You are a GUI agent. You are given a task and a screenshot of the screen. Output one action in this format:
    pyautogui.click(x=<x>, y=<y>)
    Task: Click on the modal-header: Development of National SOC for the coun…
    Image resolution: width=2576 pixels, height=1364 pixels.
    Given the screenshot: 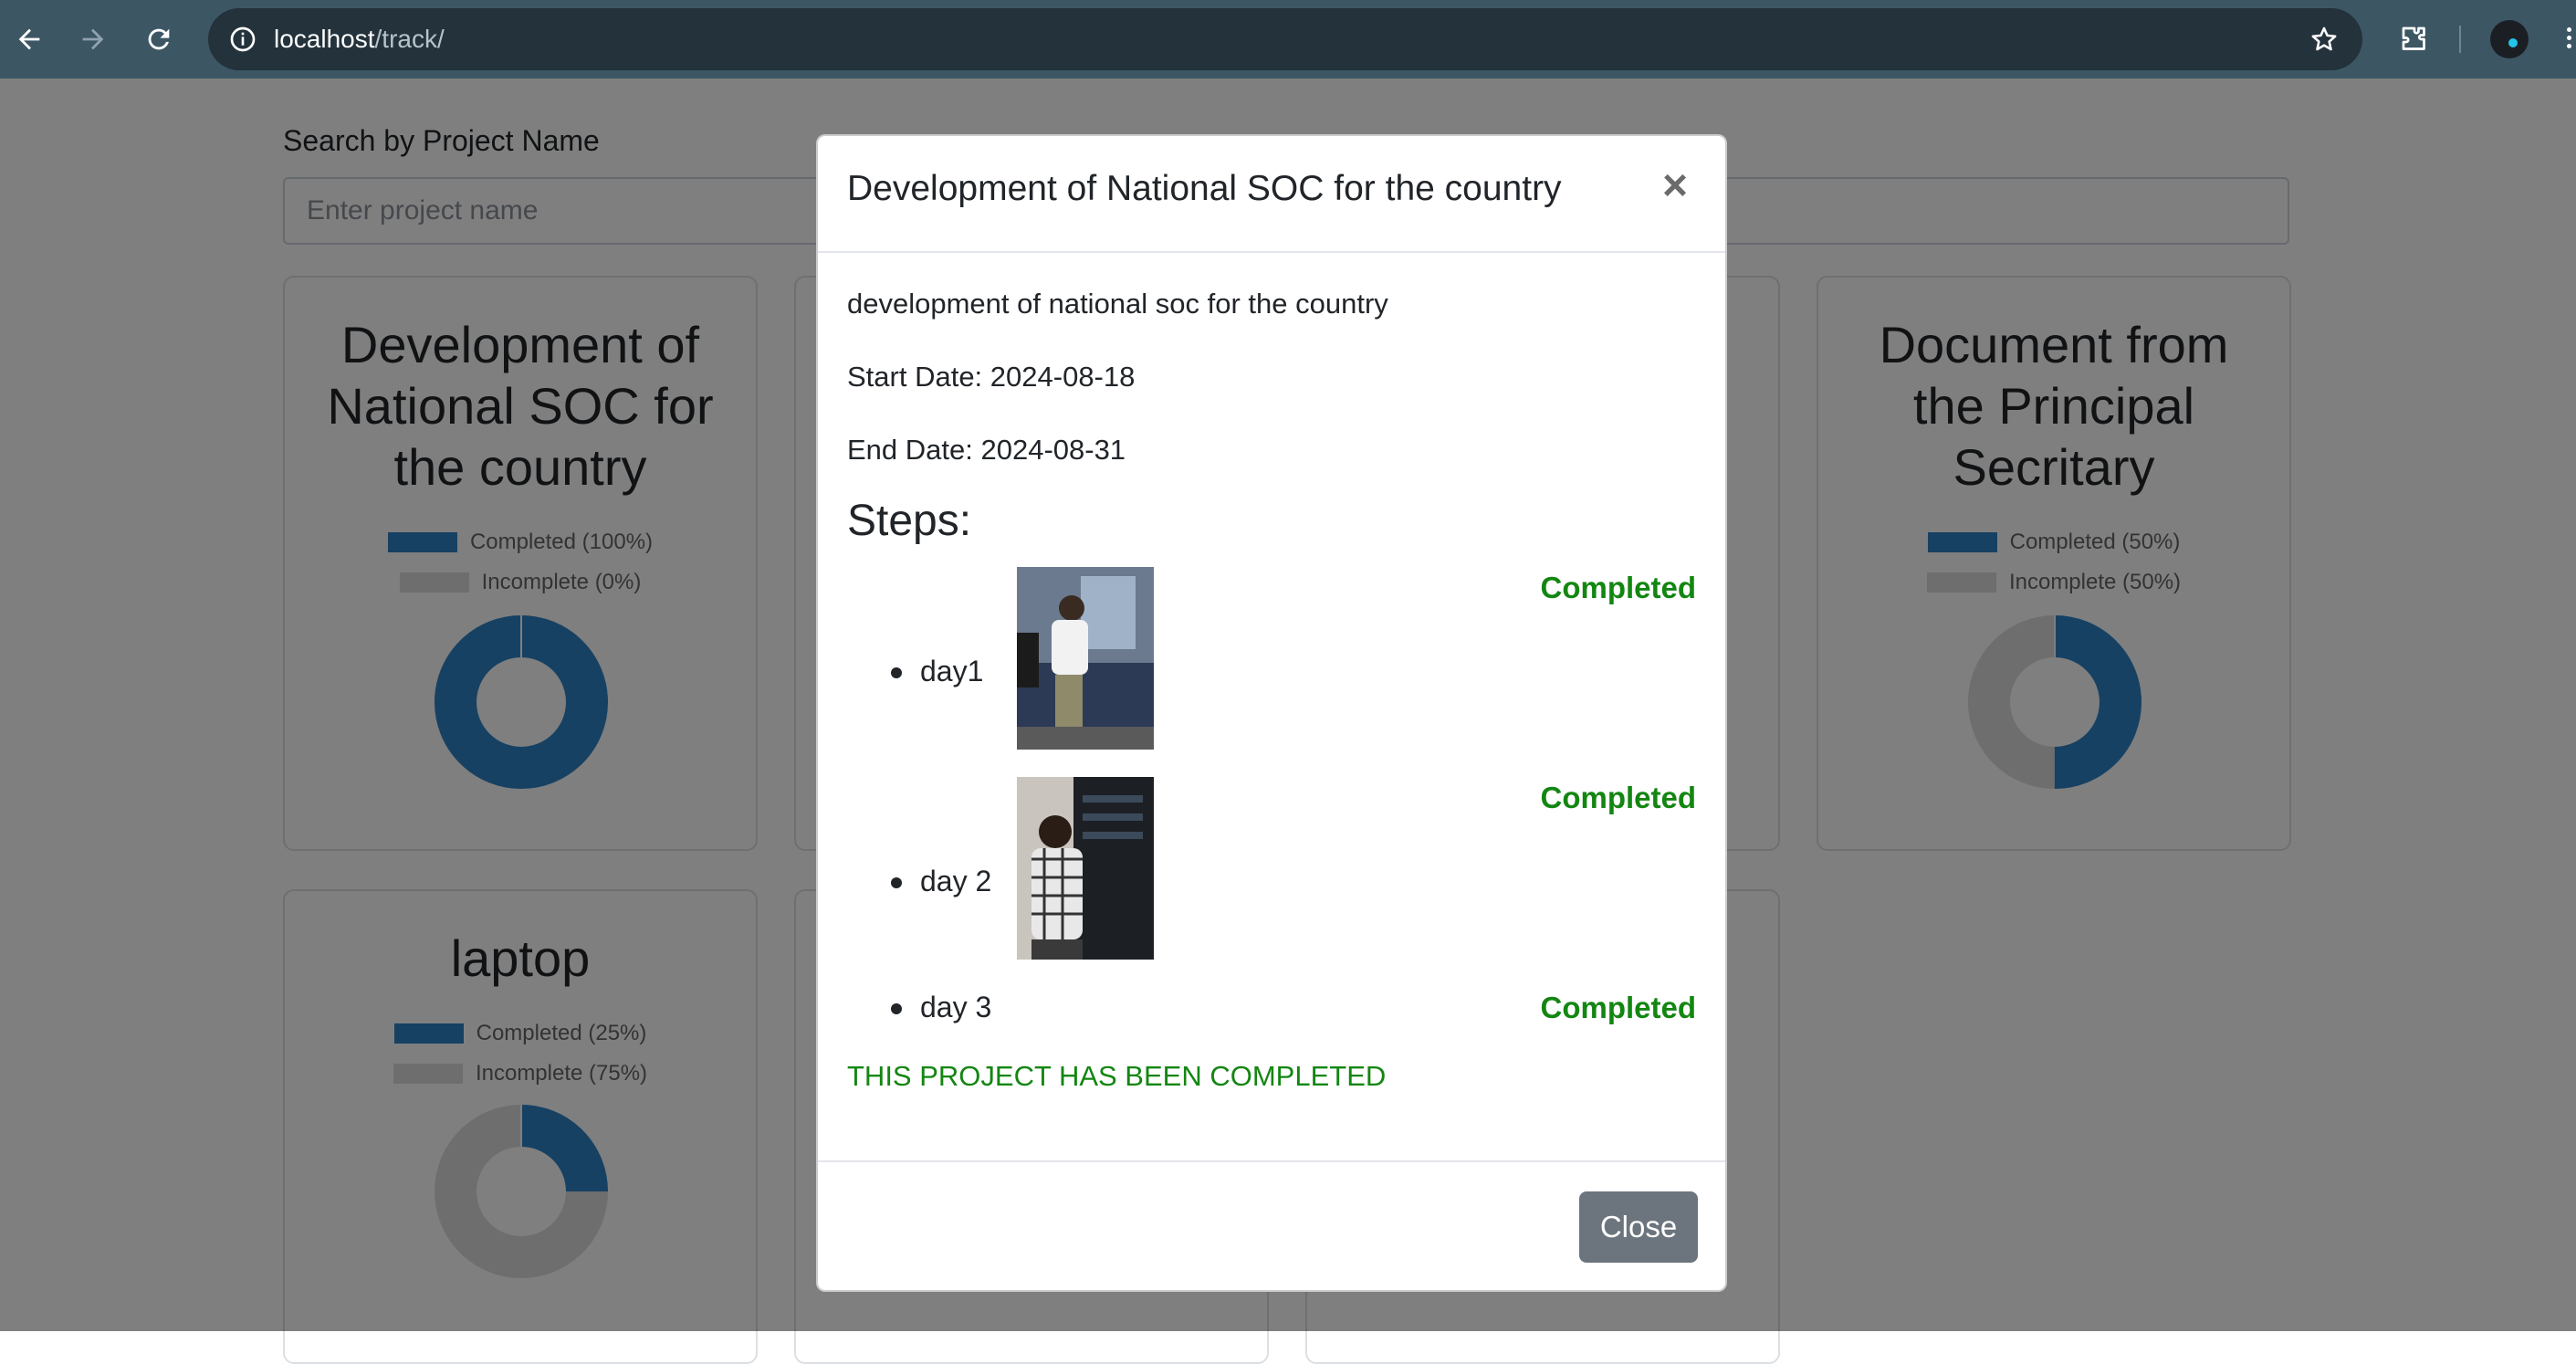 What is the action you would take?
    pyautogui.click(x=1271, y=194)
    